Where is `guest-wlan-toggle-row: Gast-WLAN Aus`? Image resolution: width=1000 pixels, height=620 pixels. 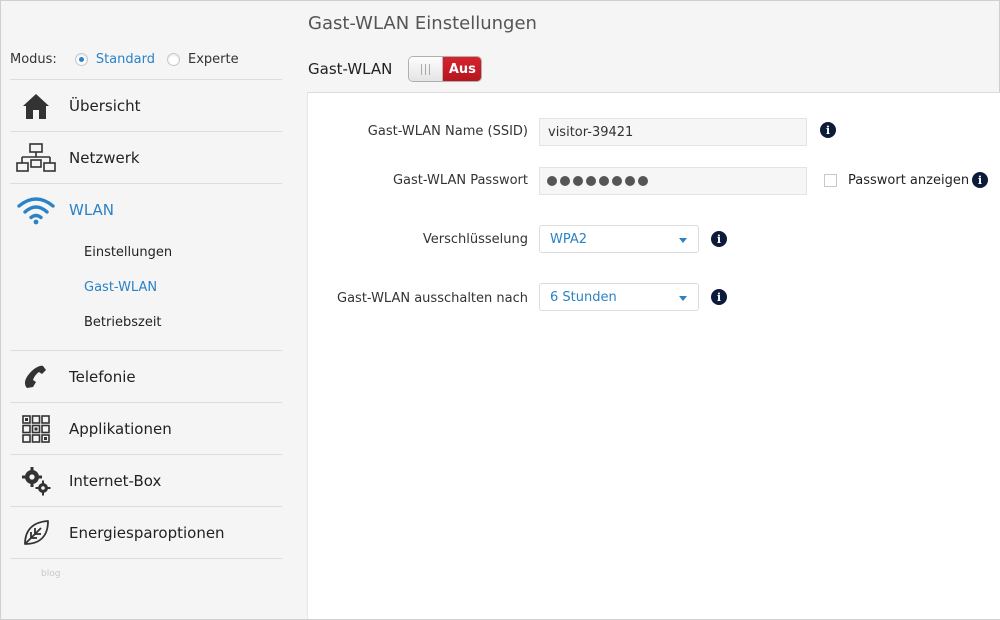 guest-wlan-toggle-row: Gast-WLAN Aus is located at coordinates (395, 69).